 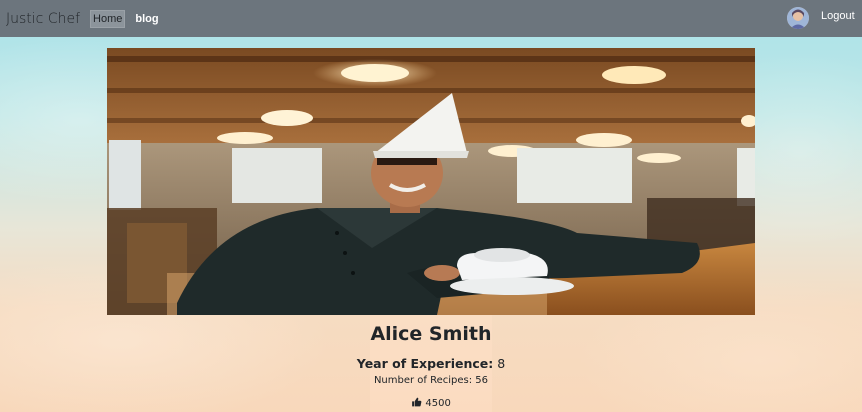 I want to click on logout-button: Logout, so click(x=838, y=16).